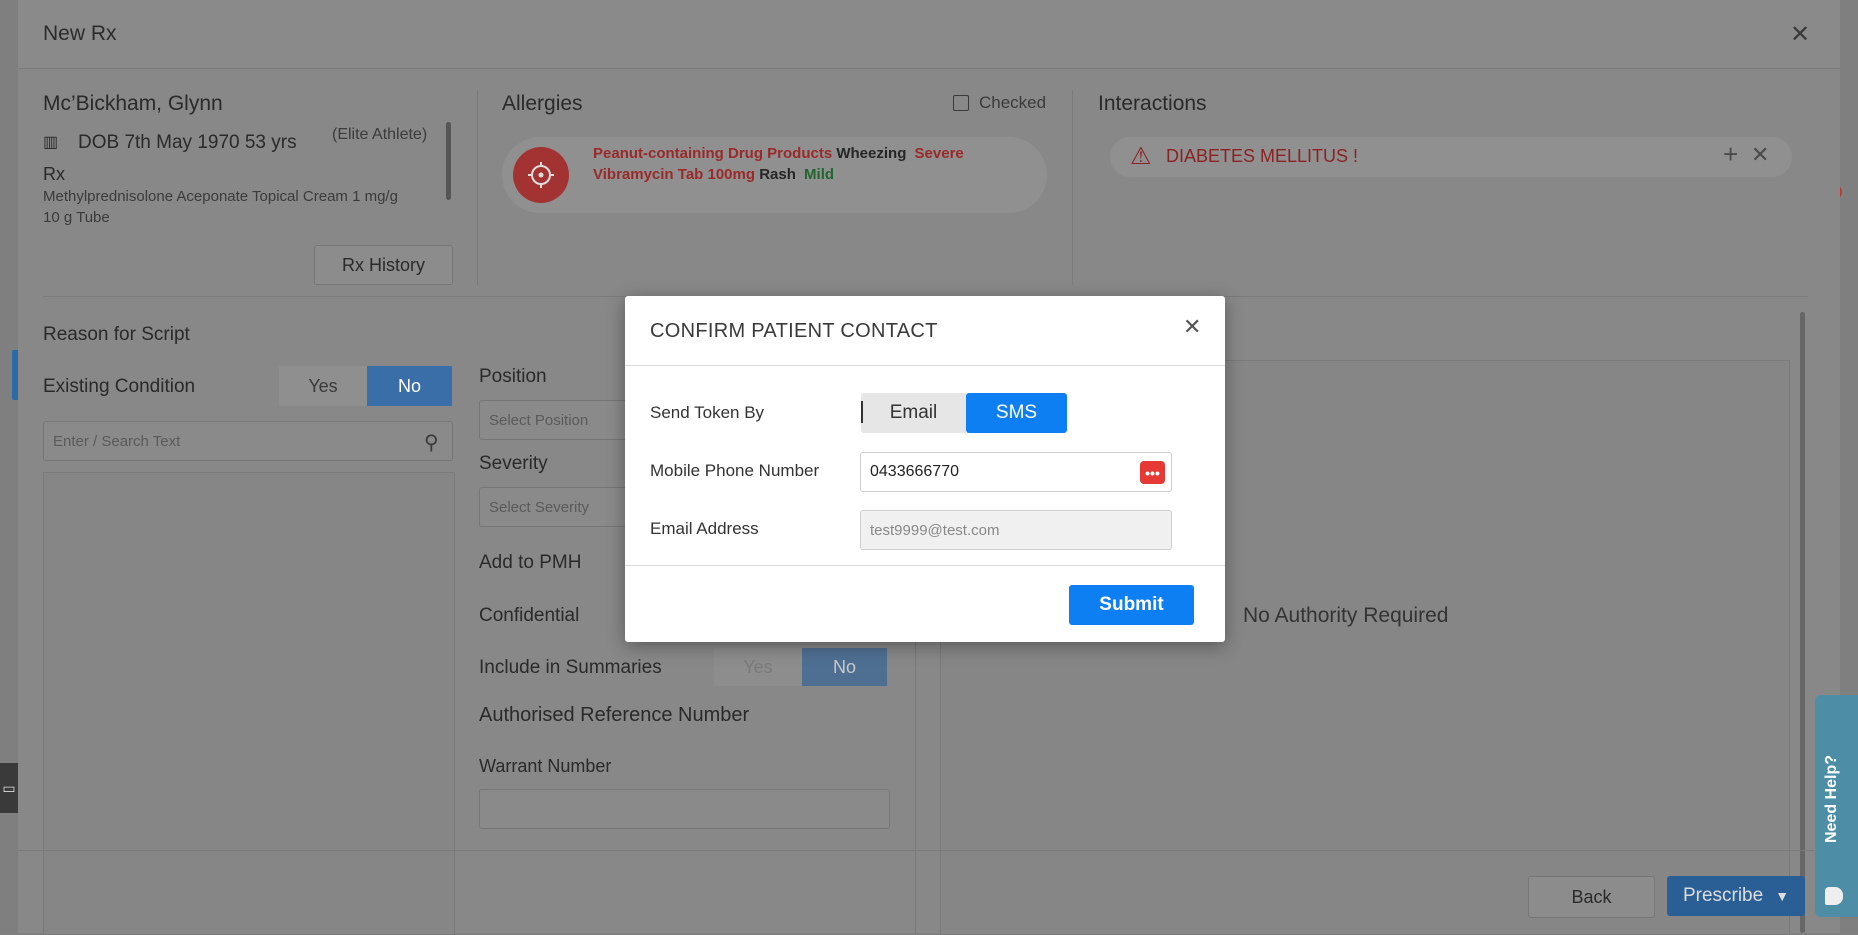  I want to click on footer-divider, so click(929, 850).